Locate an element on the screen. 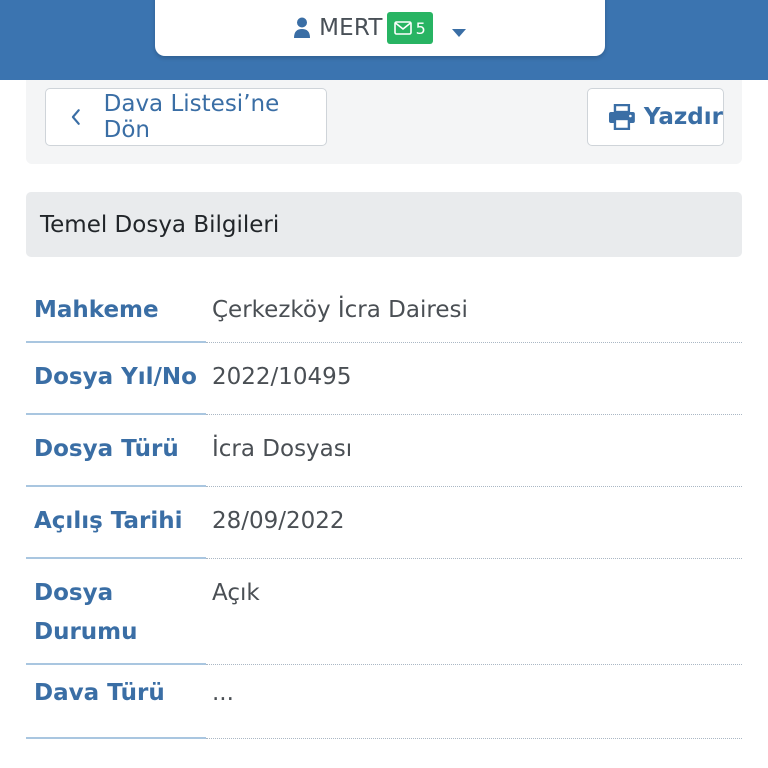 This screenshot has height=768, width=768. envelope-icon is located at coordinates (402, 28).